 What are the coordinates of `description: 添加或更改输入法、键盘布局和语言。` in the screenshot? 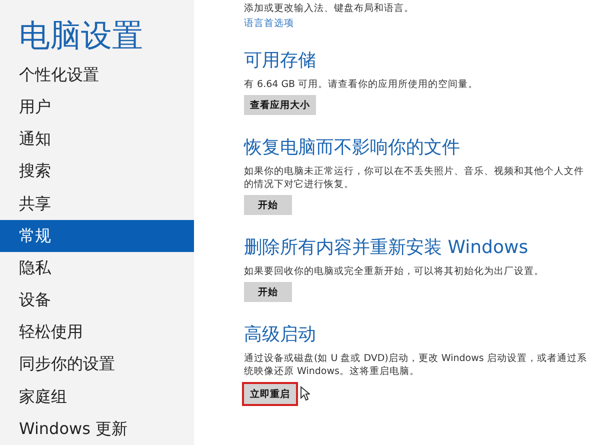 It's located at (329, 8).